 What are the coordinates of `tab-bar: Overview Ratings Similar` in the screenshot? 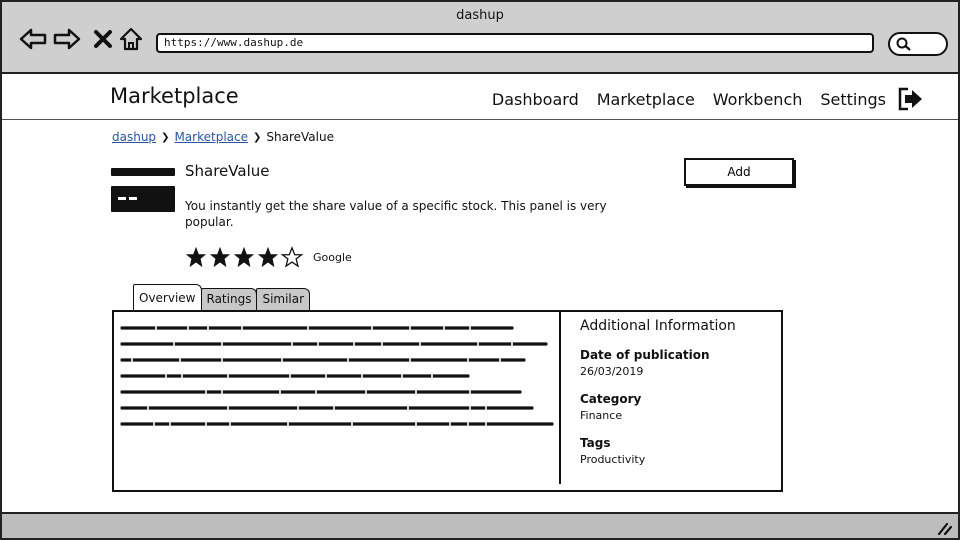 It's located at (222, 297).